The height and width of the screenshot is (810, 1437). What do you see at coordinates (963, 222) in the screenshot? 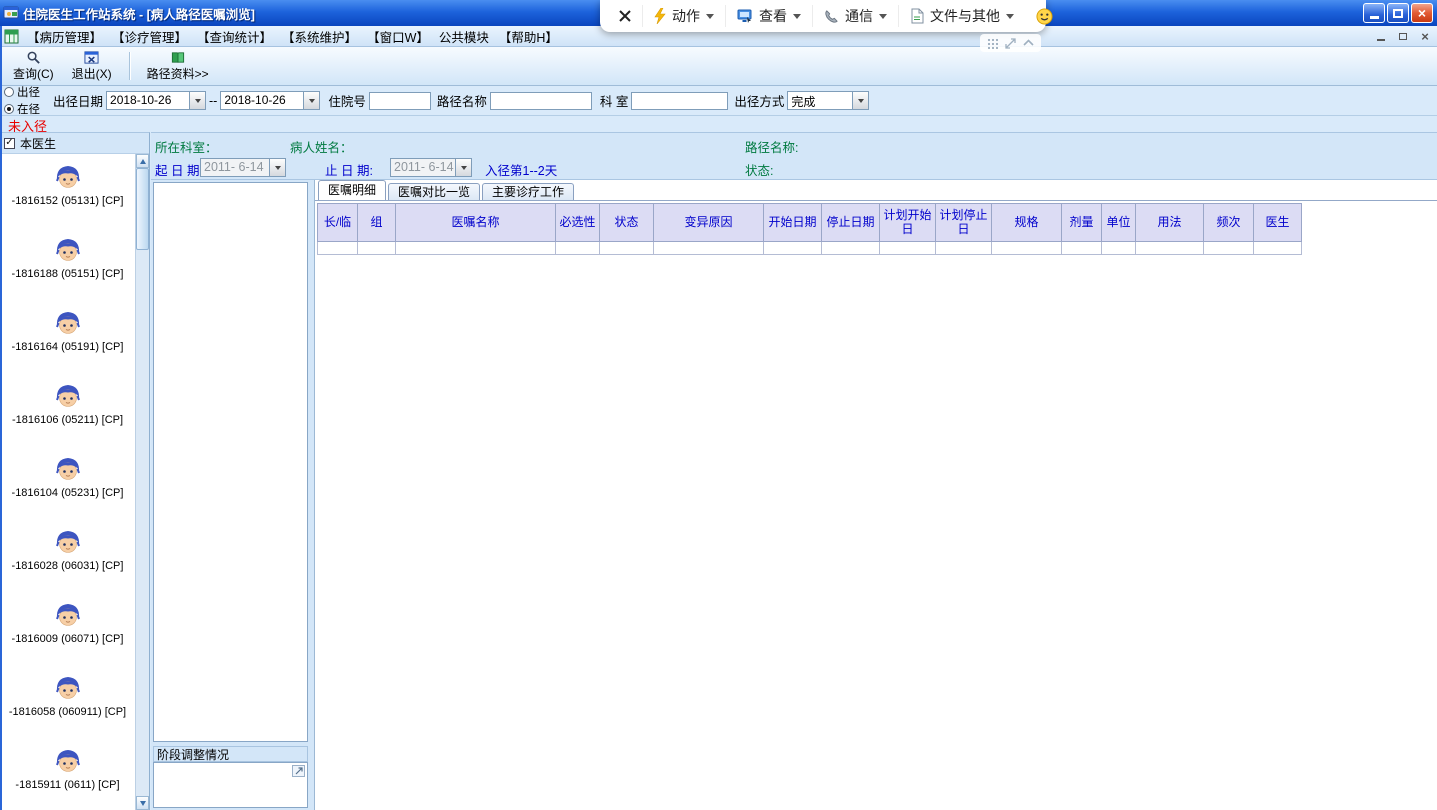
I see `column-header: 计划停止日` at bounding box center [963, 222].